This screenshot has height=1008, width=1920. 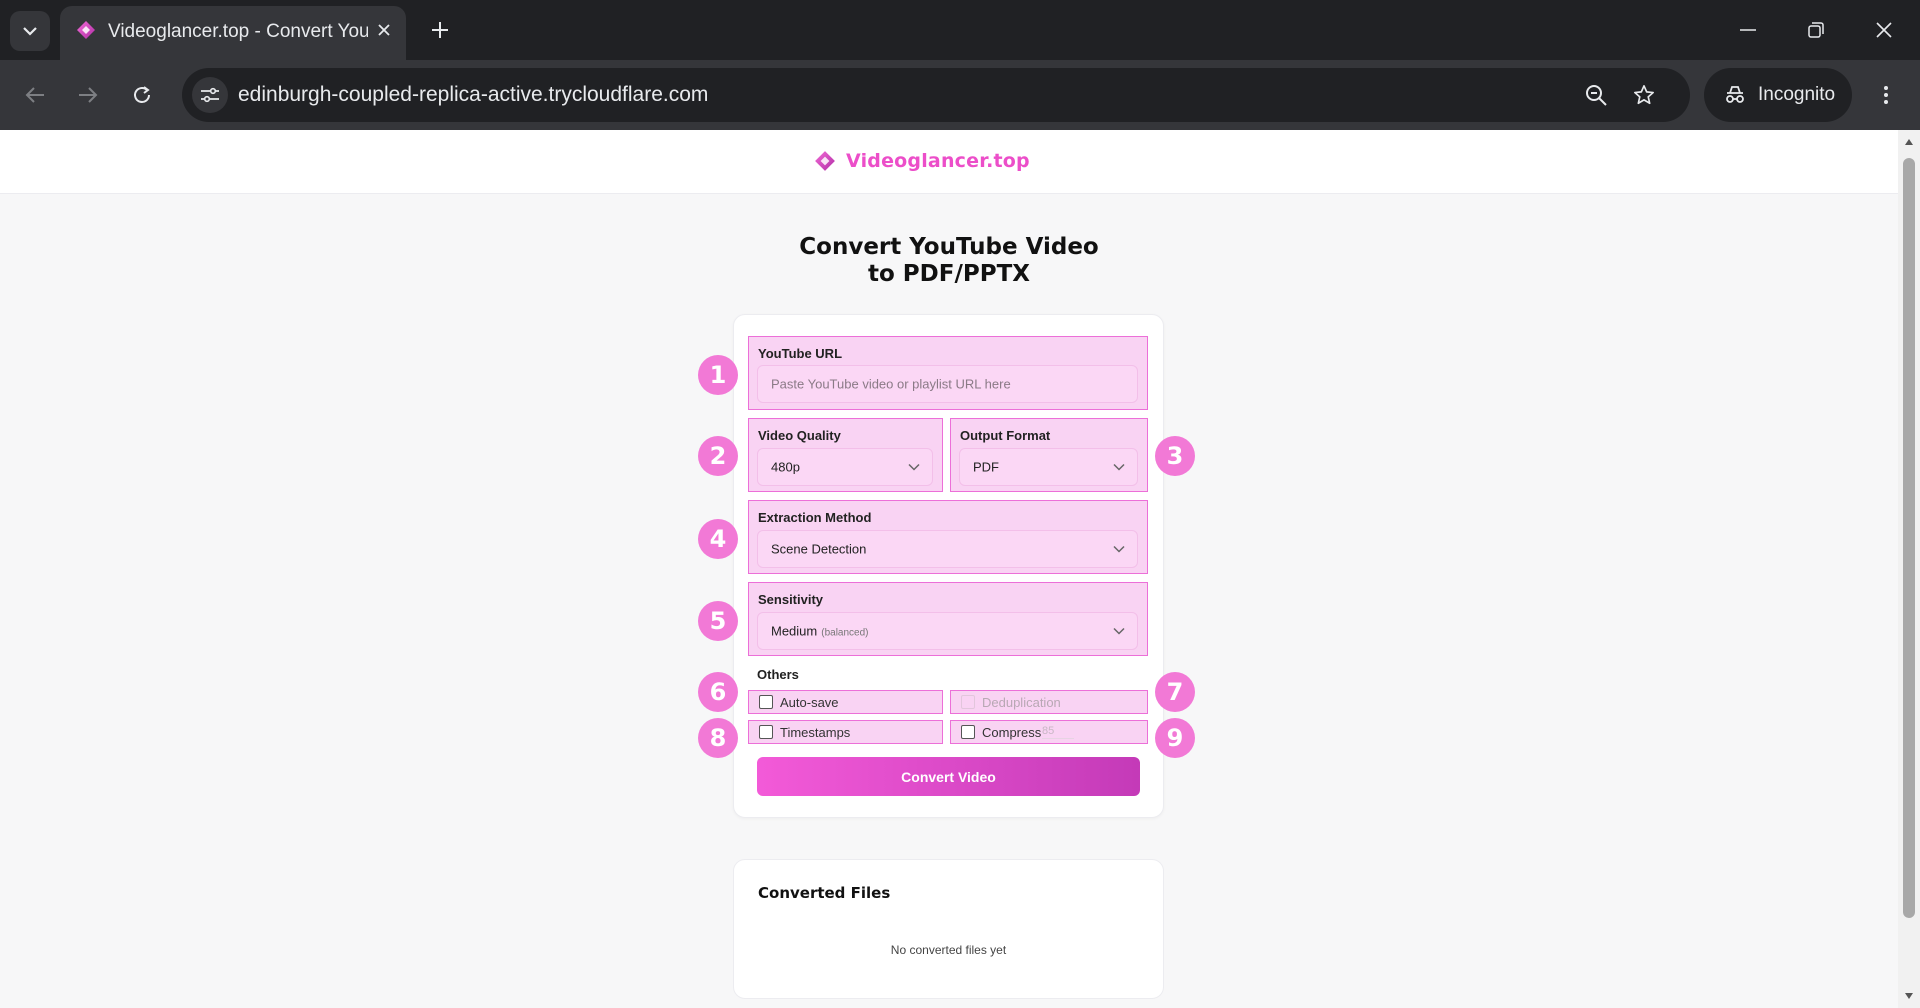 What do you see at coordinates (809, 702) in the screenshot?
I see `auto-save-label: Auto-save` at bounding box center [809, 702].